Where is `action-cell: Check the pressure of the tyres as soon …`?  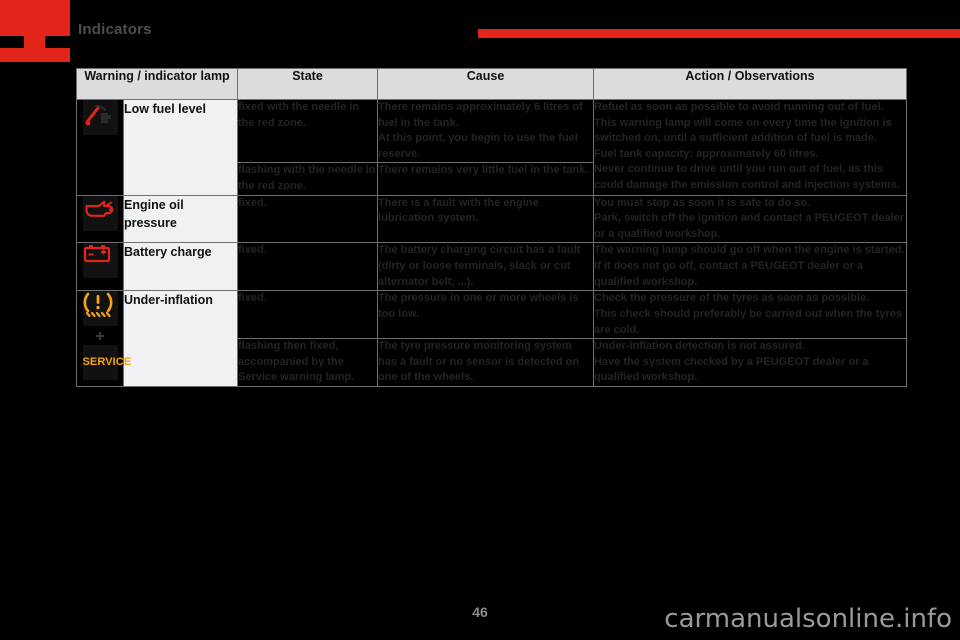 action-cell: Check the pressure of the tyres as soon … is located at coordinates (750, 315).